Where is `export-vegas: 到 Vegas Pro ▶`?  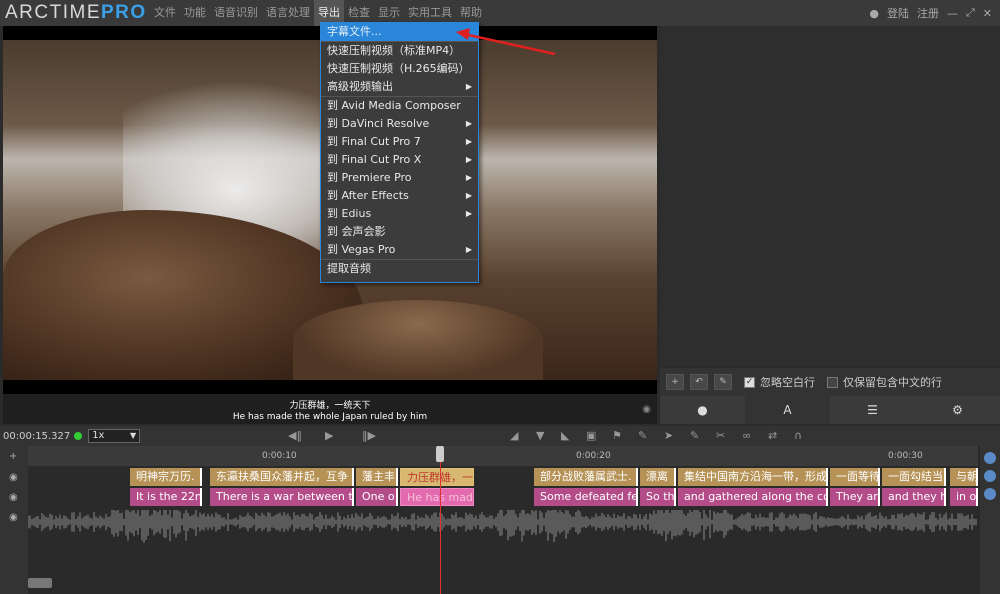 export-vegas: 到 Vegas Pro ▶ is located at coordinates (399, 250).